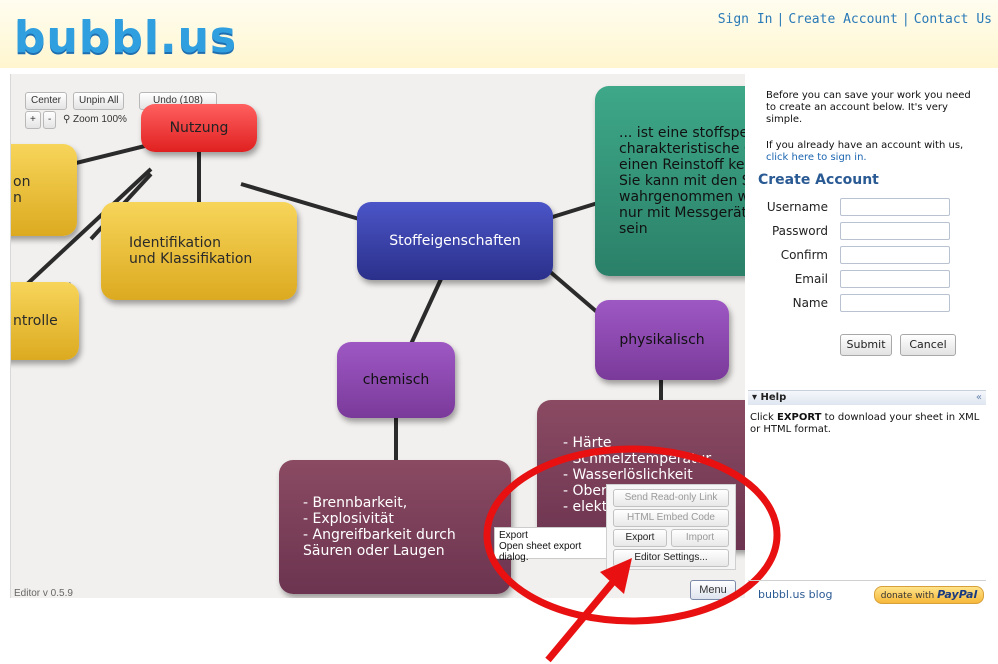 This screenshot has width=998, height=664. I want to click on panel-divider, so click(867, 580).